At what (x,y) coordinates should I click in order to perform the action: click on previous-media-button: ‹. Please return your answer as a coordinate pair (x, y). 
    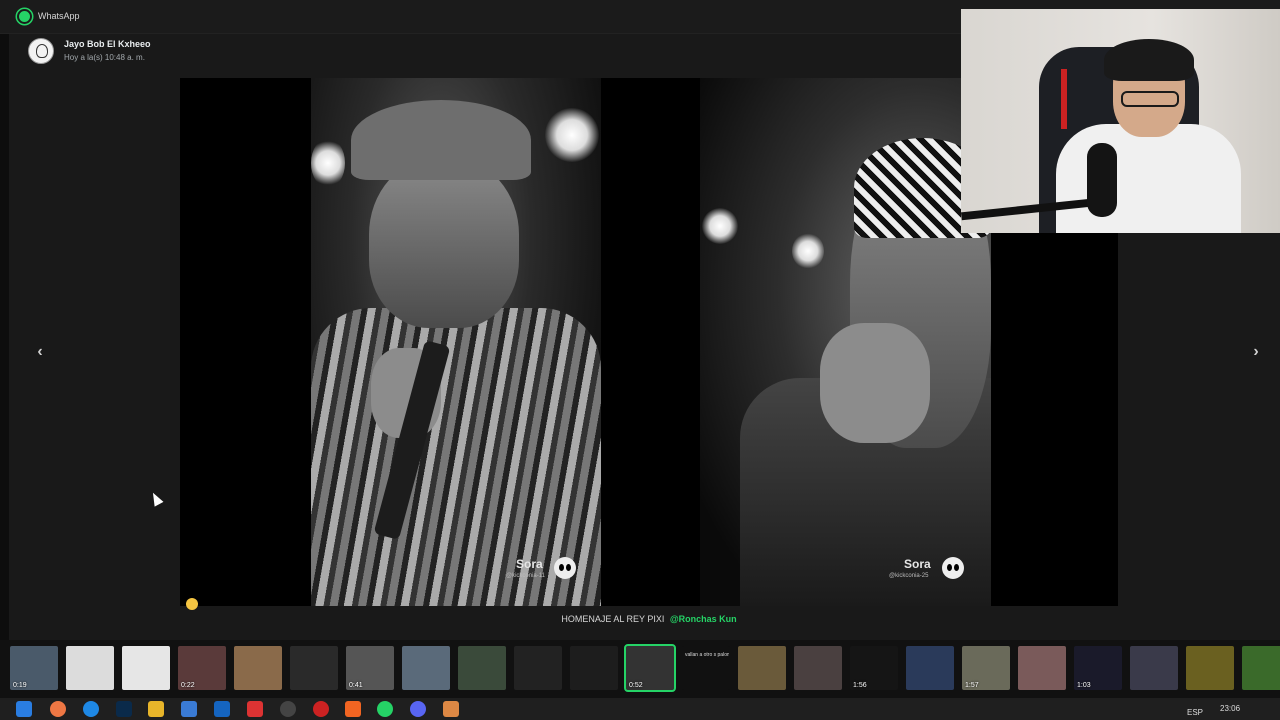
    Looking at the image, I should click on (40, 353).